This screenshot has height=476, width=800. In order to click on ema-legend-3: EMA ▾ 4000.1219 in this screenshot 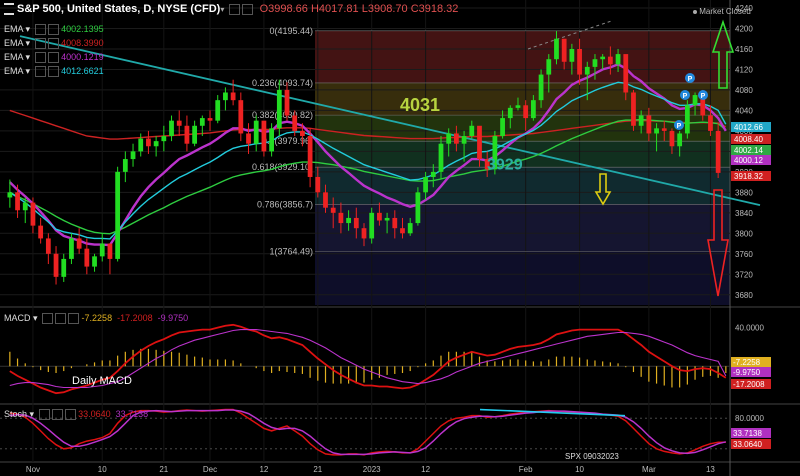, I will do `click(54, 58)`.